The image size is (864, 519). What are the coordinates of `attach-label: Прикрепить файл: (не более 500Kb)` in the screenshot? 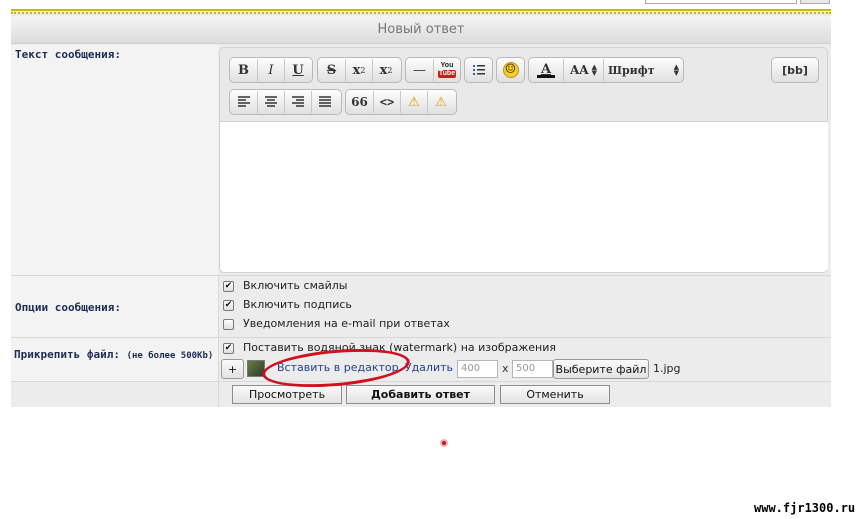 It's located at (113, 354).